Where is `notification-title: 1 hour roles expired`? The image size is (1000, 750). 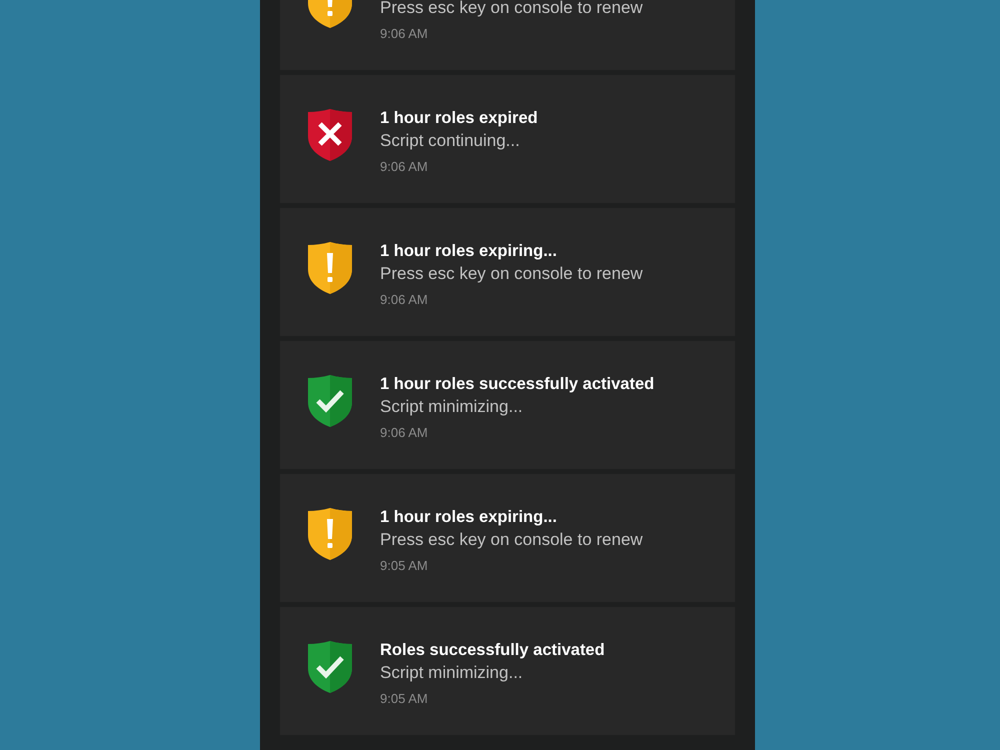 notification-title: 1 hour roles expired is located at coordinates (459, 118).